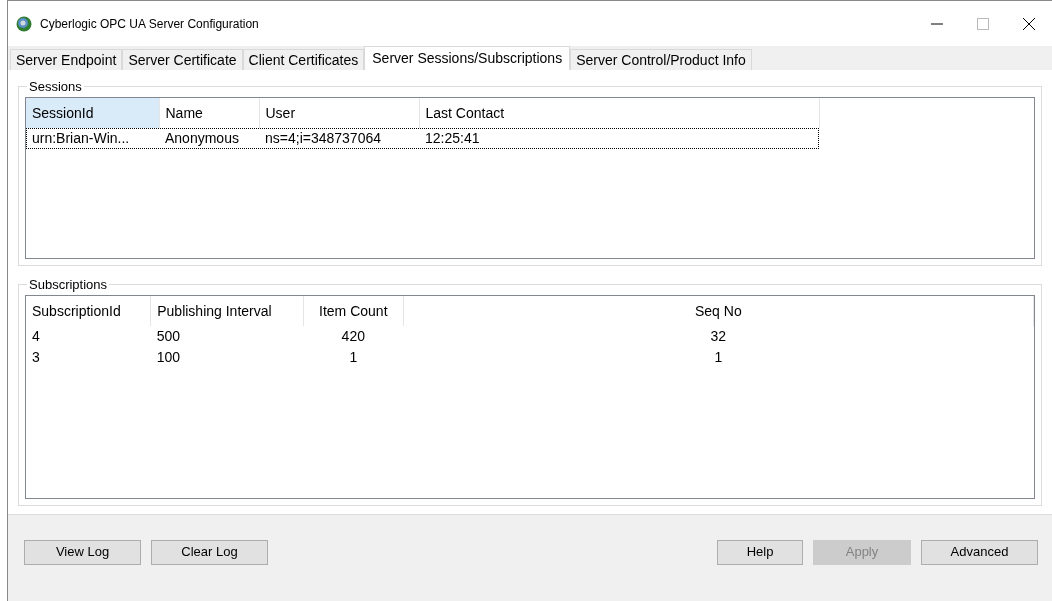  I want to click on column-header: User, so click(339, 113).